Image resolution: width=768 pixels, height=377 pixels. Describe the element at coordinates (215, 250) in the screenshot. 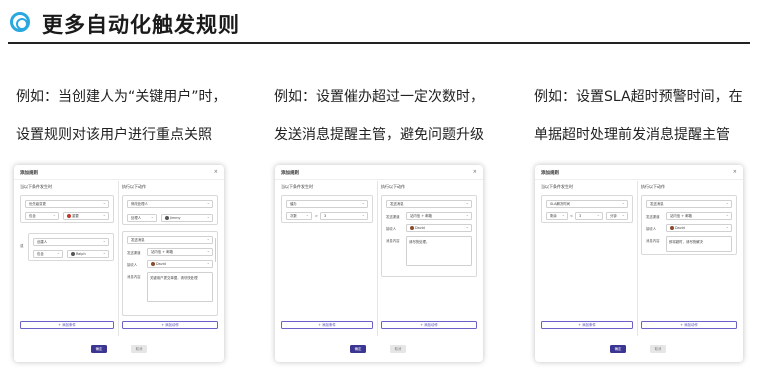

I see `scrollbar` at that location.